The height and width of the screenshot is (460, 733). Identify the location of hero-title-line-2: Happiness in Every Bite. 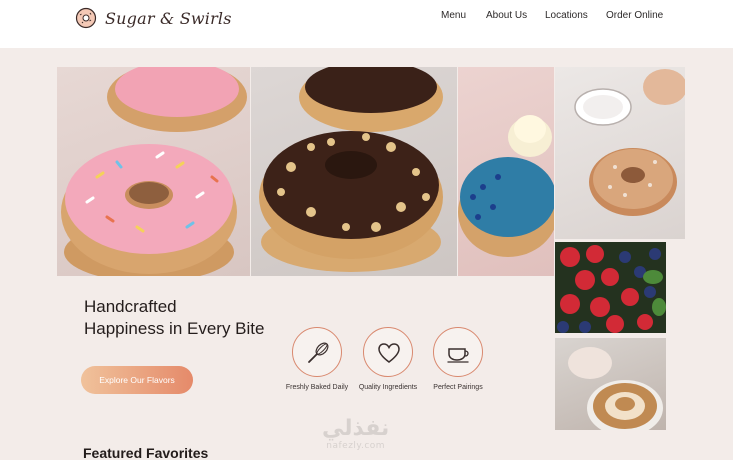
(174, 328).